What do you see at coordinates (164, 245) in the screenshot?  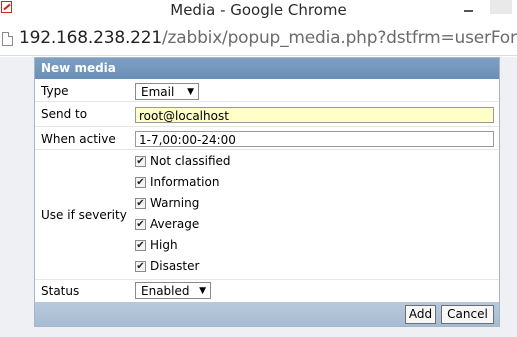 I see `severity-option-label: High` at bounding box center [164, 245].